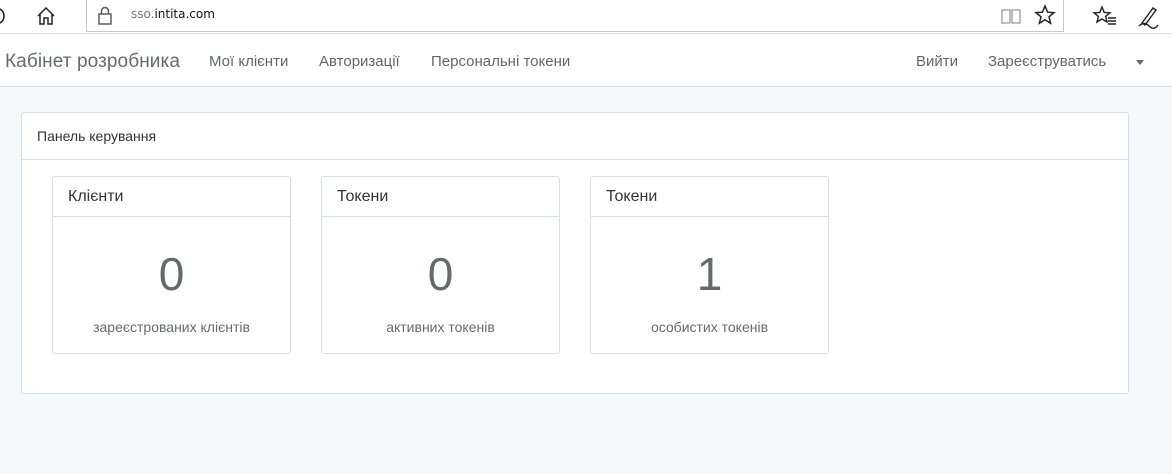 The height and width of the screenshot is (474, 1172). Describe the element at coordinates (937, 61) in the screenshot. I see `logout-link: Вийти` at that location.